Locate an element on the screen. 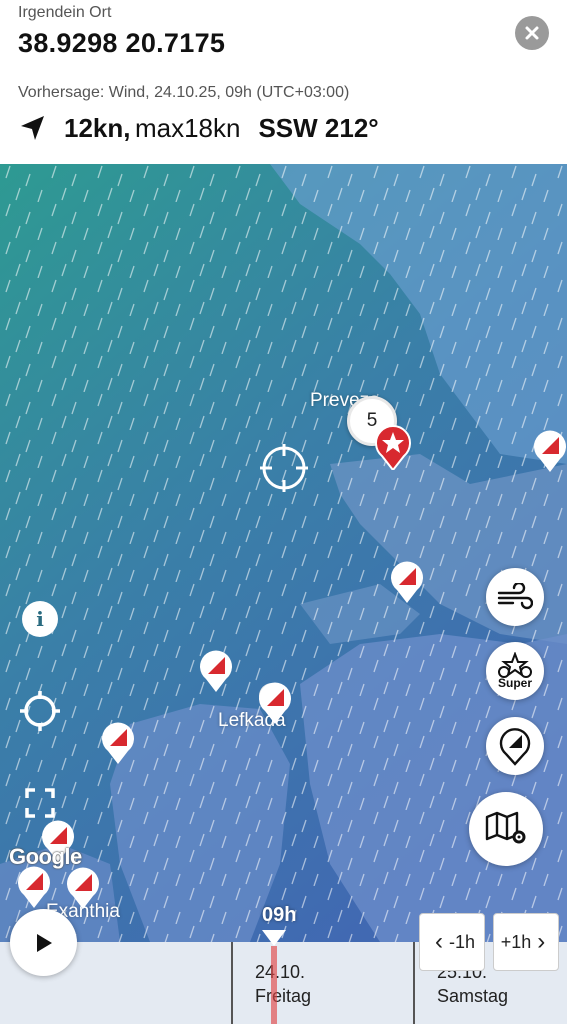 This screenshot has height=1024, width=567. day-name: Samstag is located at coordinates (473, 996).